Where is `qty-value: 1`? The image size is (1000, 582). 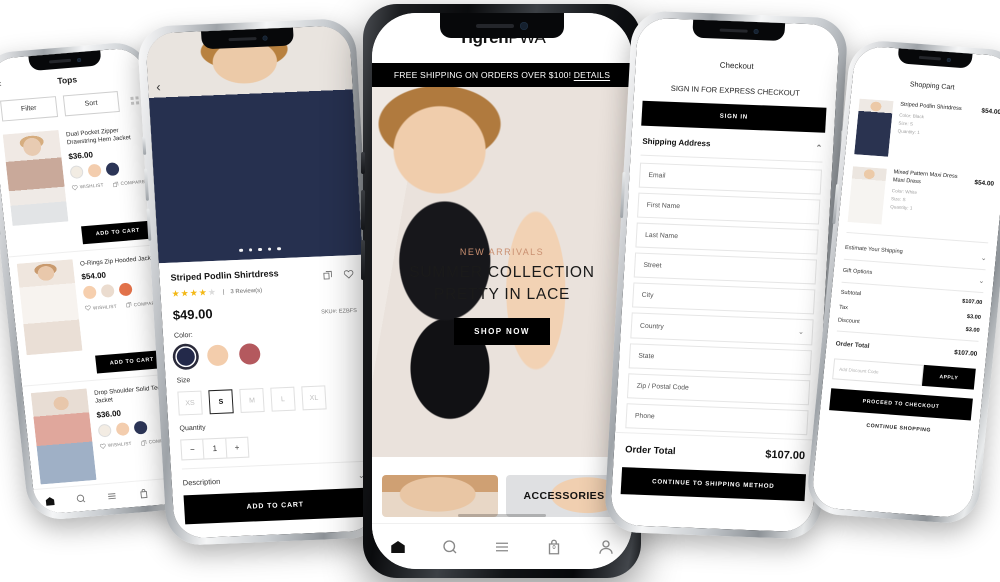
qty-value: 1 is located at coordinates (214, 448).